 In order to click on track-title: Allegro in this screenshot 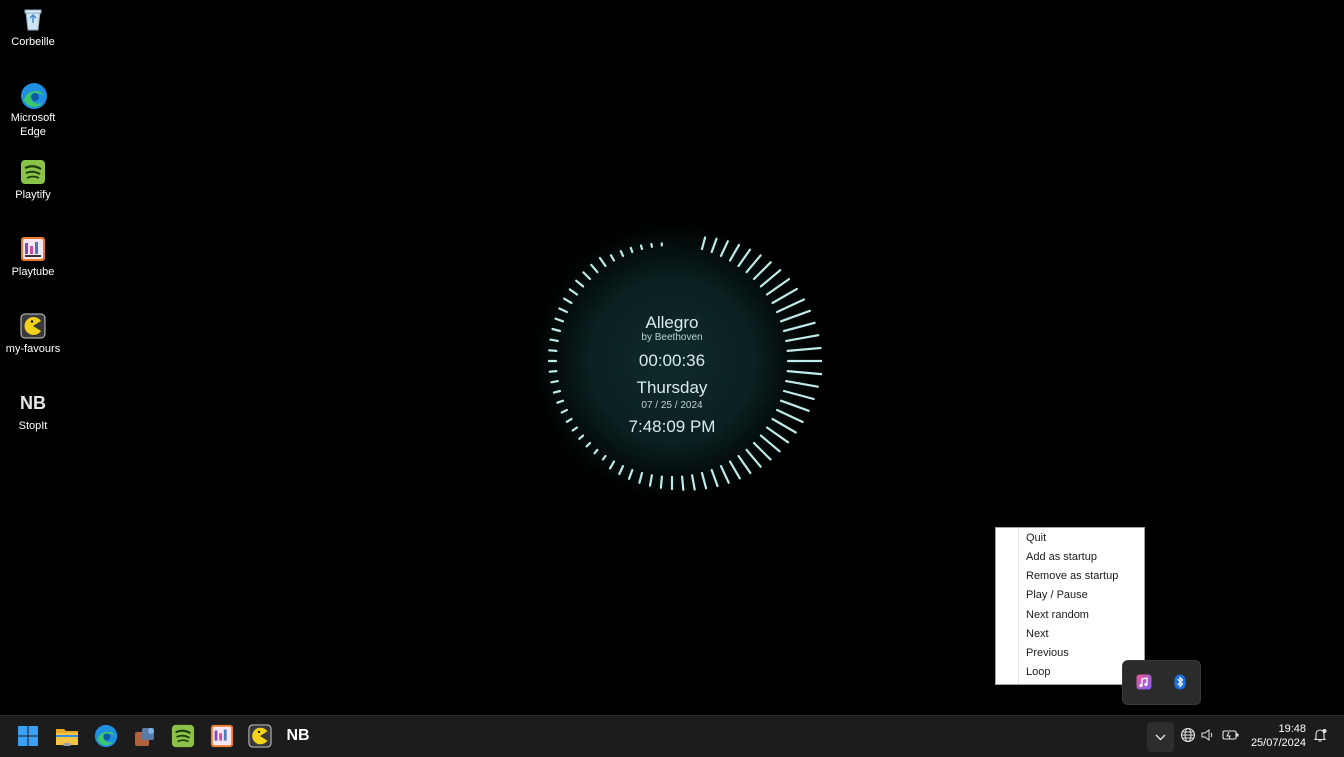, I will do `click(672, 323)`.